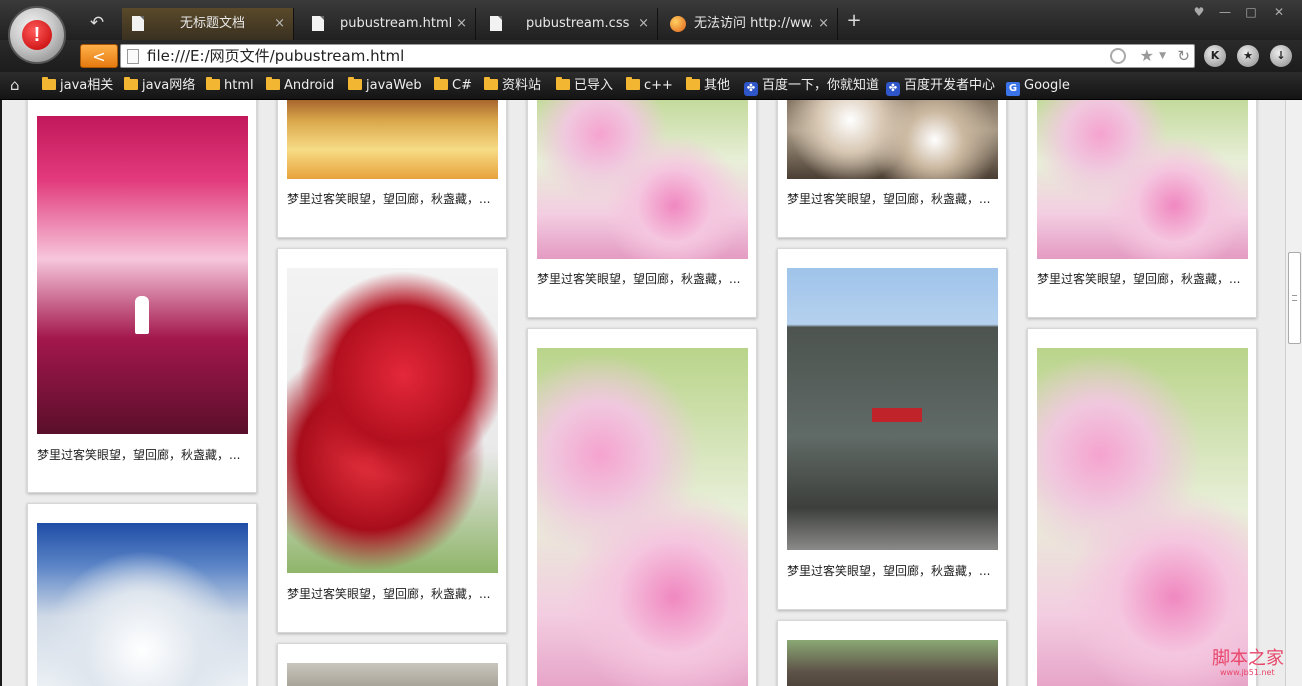  I want to click on tab-label: 无标题文档, so click(213, 23).